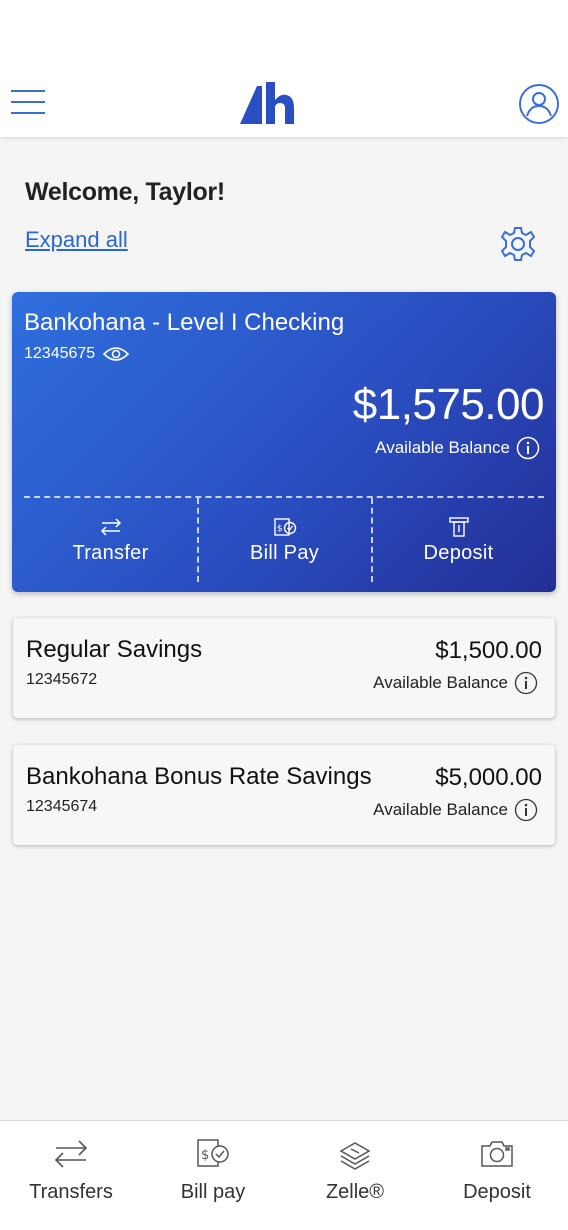 This screenshot has height=1230, width=568. Describe the element at coordinates (125, 192) in the screenshot. I see `welcome-greeting: Welcome, Taylor!` at that location.